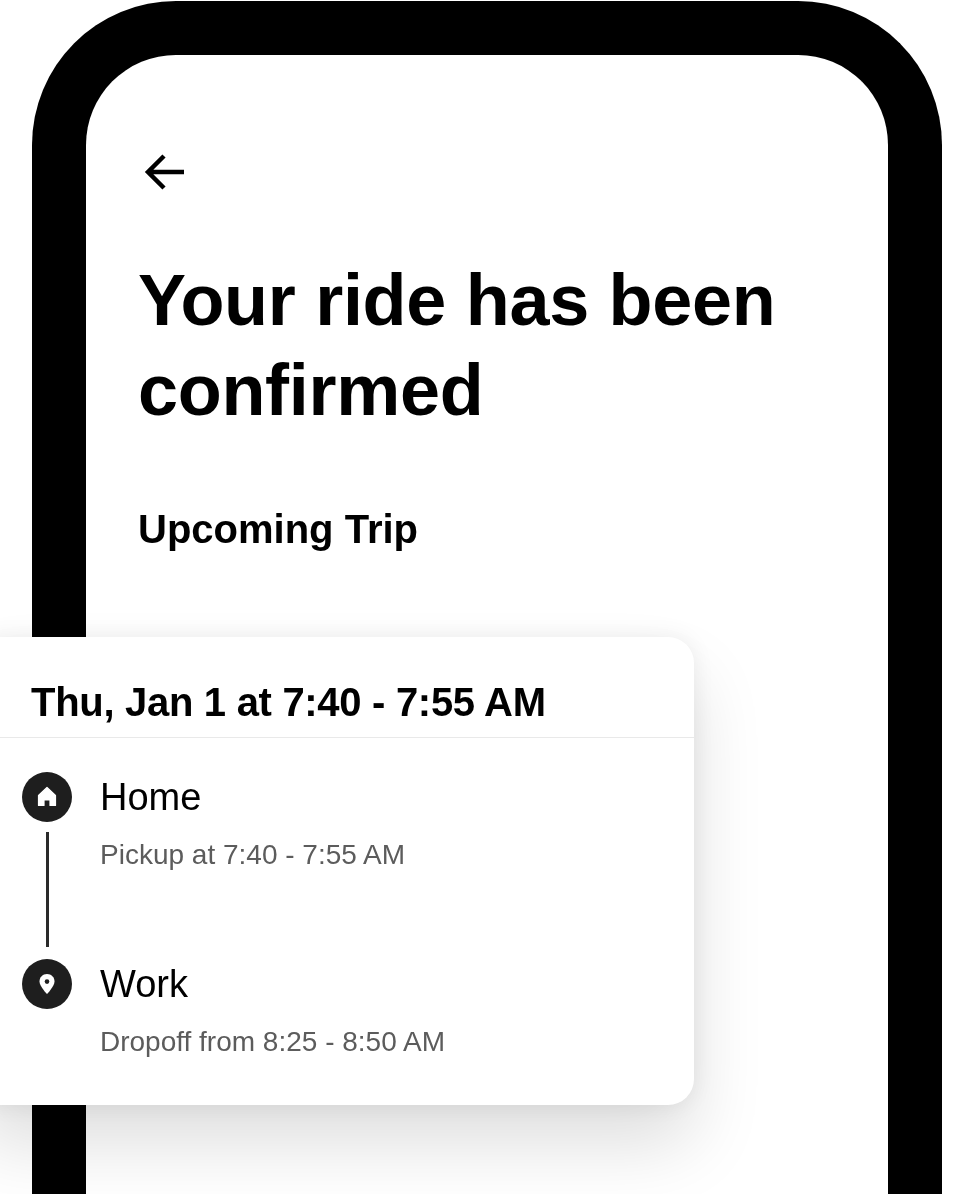 Image resolution: width=956 pixels, height=1194 pixels. I want to click on trip-time: Thu, Jan 1 at 7:40 - 7:55 AM, so click(289, 702).